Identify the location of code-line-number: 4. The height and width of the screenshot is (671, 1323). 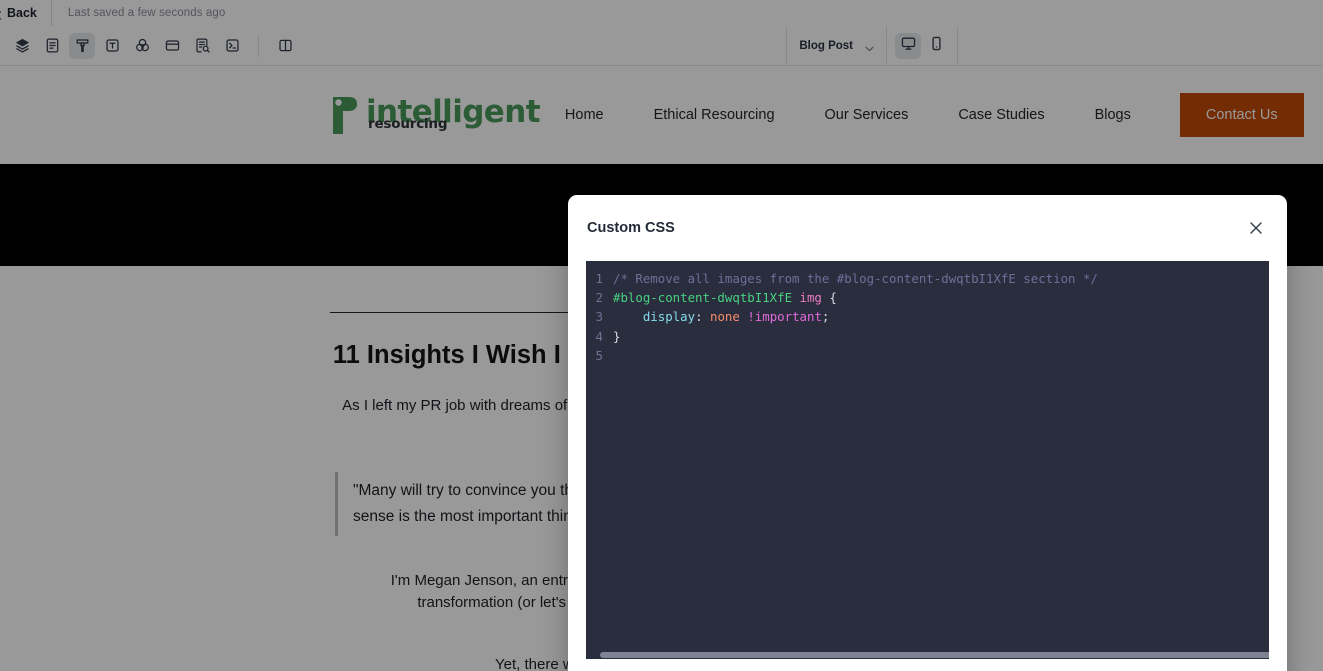
(599, 336).